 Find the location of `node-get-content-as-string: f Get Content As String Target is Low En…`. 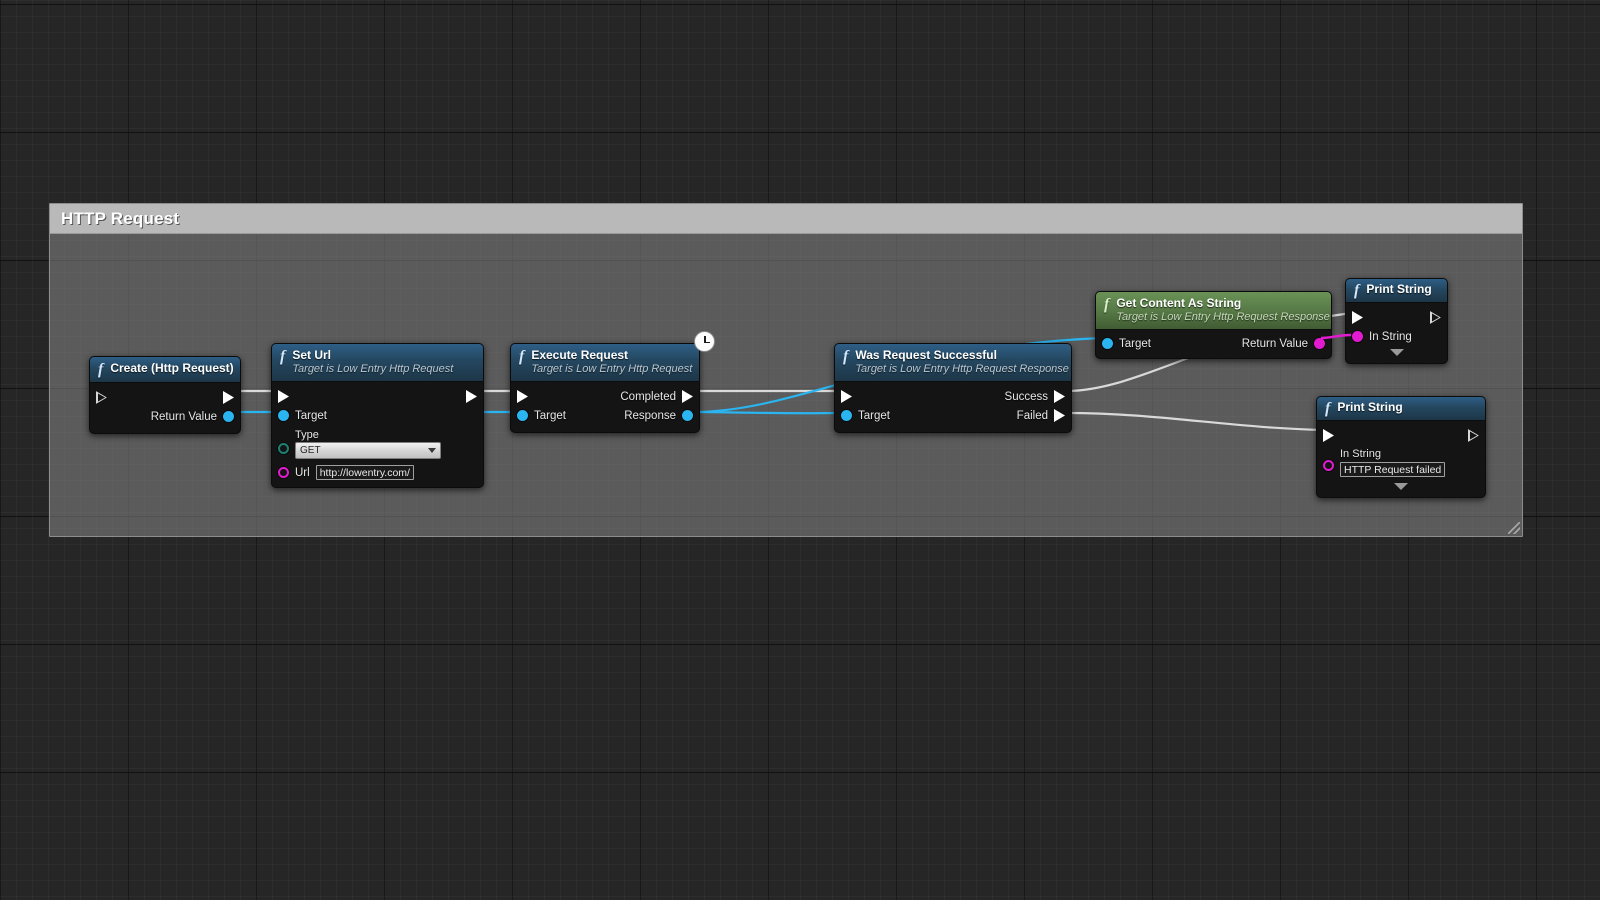

node-get-content-as-string: f Get Content As String Target is Low En… is located at coordinates (1213, 325).